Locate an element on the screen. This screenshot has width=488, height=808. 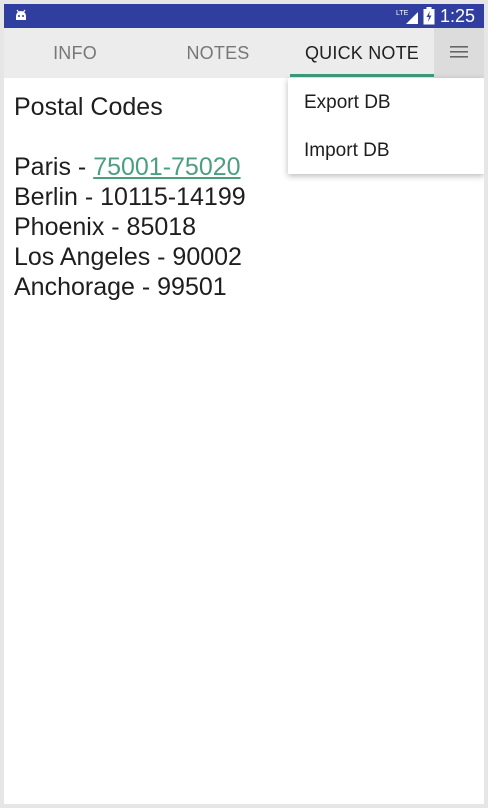
menu-item-export-db: Export DB is located at coordinates (347, 103).